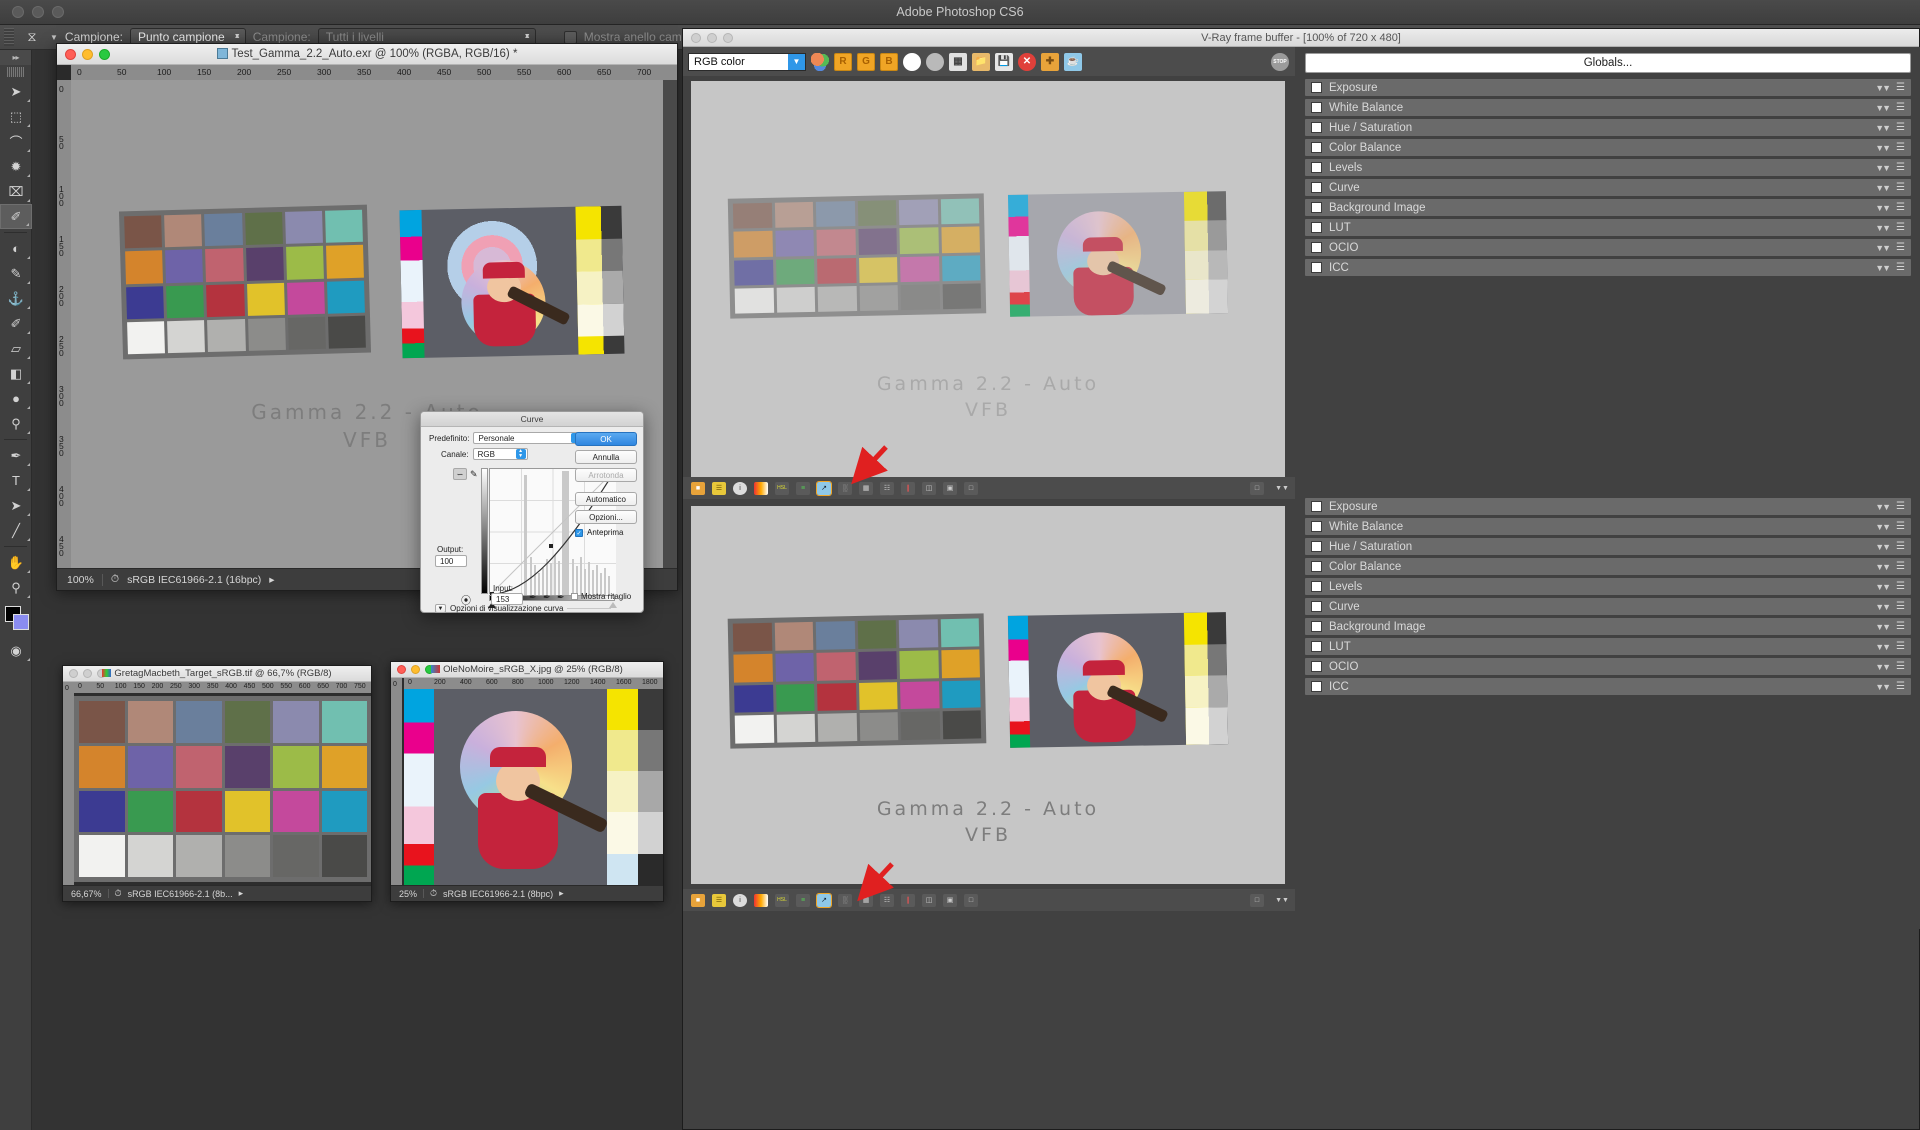 Image resolution: width=1920 pixels, height=1130 pixels. Describe the element at coordinates (1608, 686) in the screenshot. I see `effect-row: ICC ▼▼ ☰` at that location.